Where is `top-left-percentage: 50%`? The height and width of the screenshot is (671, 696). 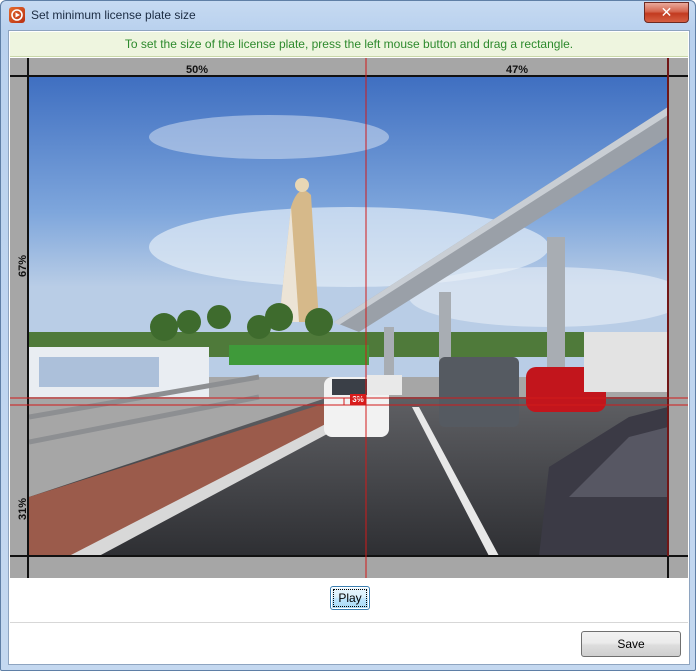
top-left-percentage: 50% is located at coordinates (197, 70).